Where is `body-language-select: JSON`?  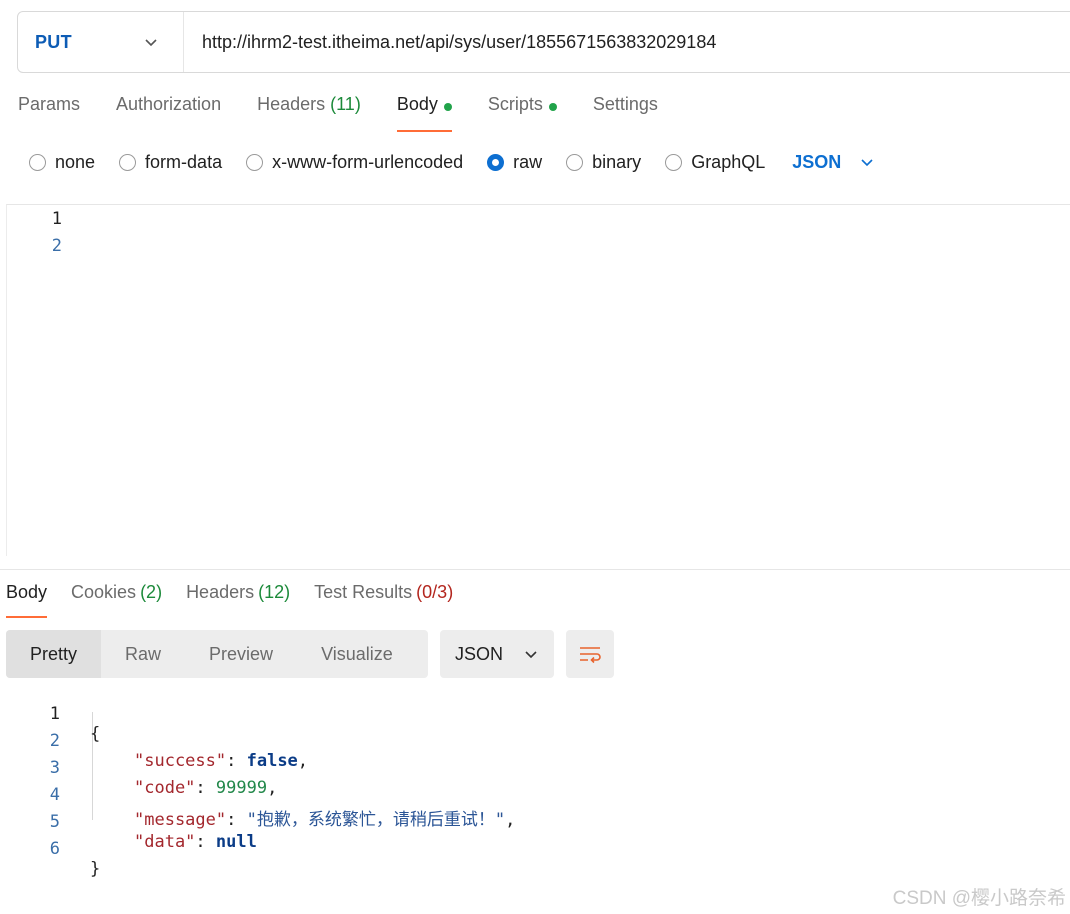
body-language-select: JSON is located at coordinates (833, 162).